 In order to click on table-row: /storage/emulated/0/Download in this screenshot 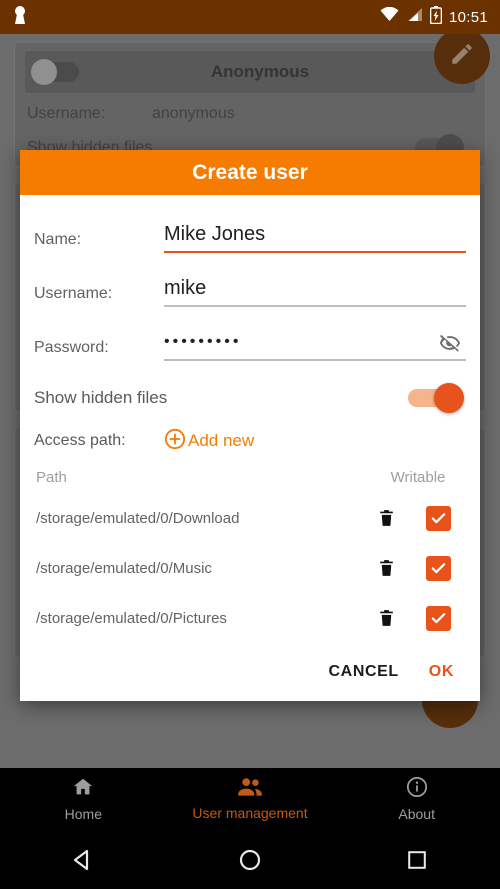, I will do `click(250, 518)`.